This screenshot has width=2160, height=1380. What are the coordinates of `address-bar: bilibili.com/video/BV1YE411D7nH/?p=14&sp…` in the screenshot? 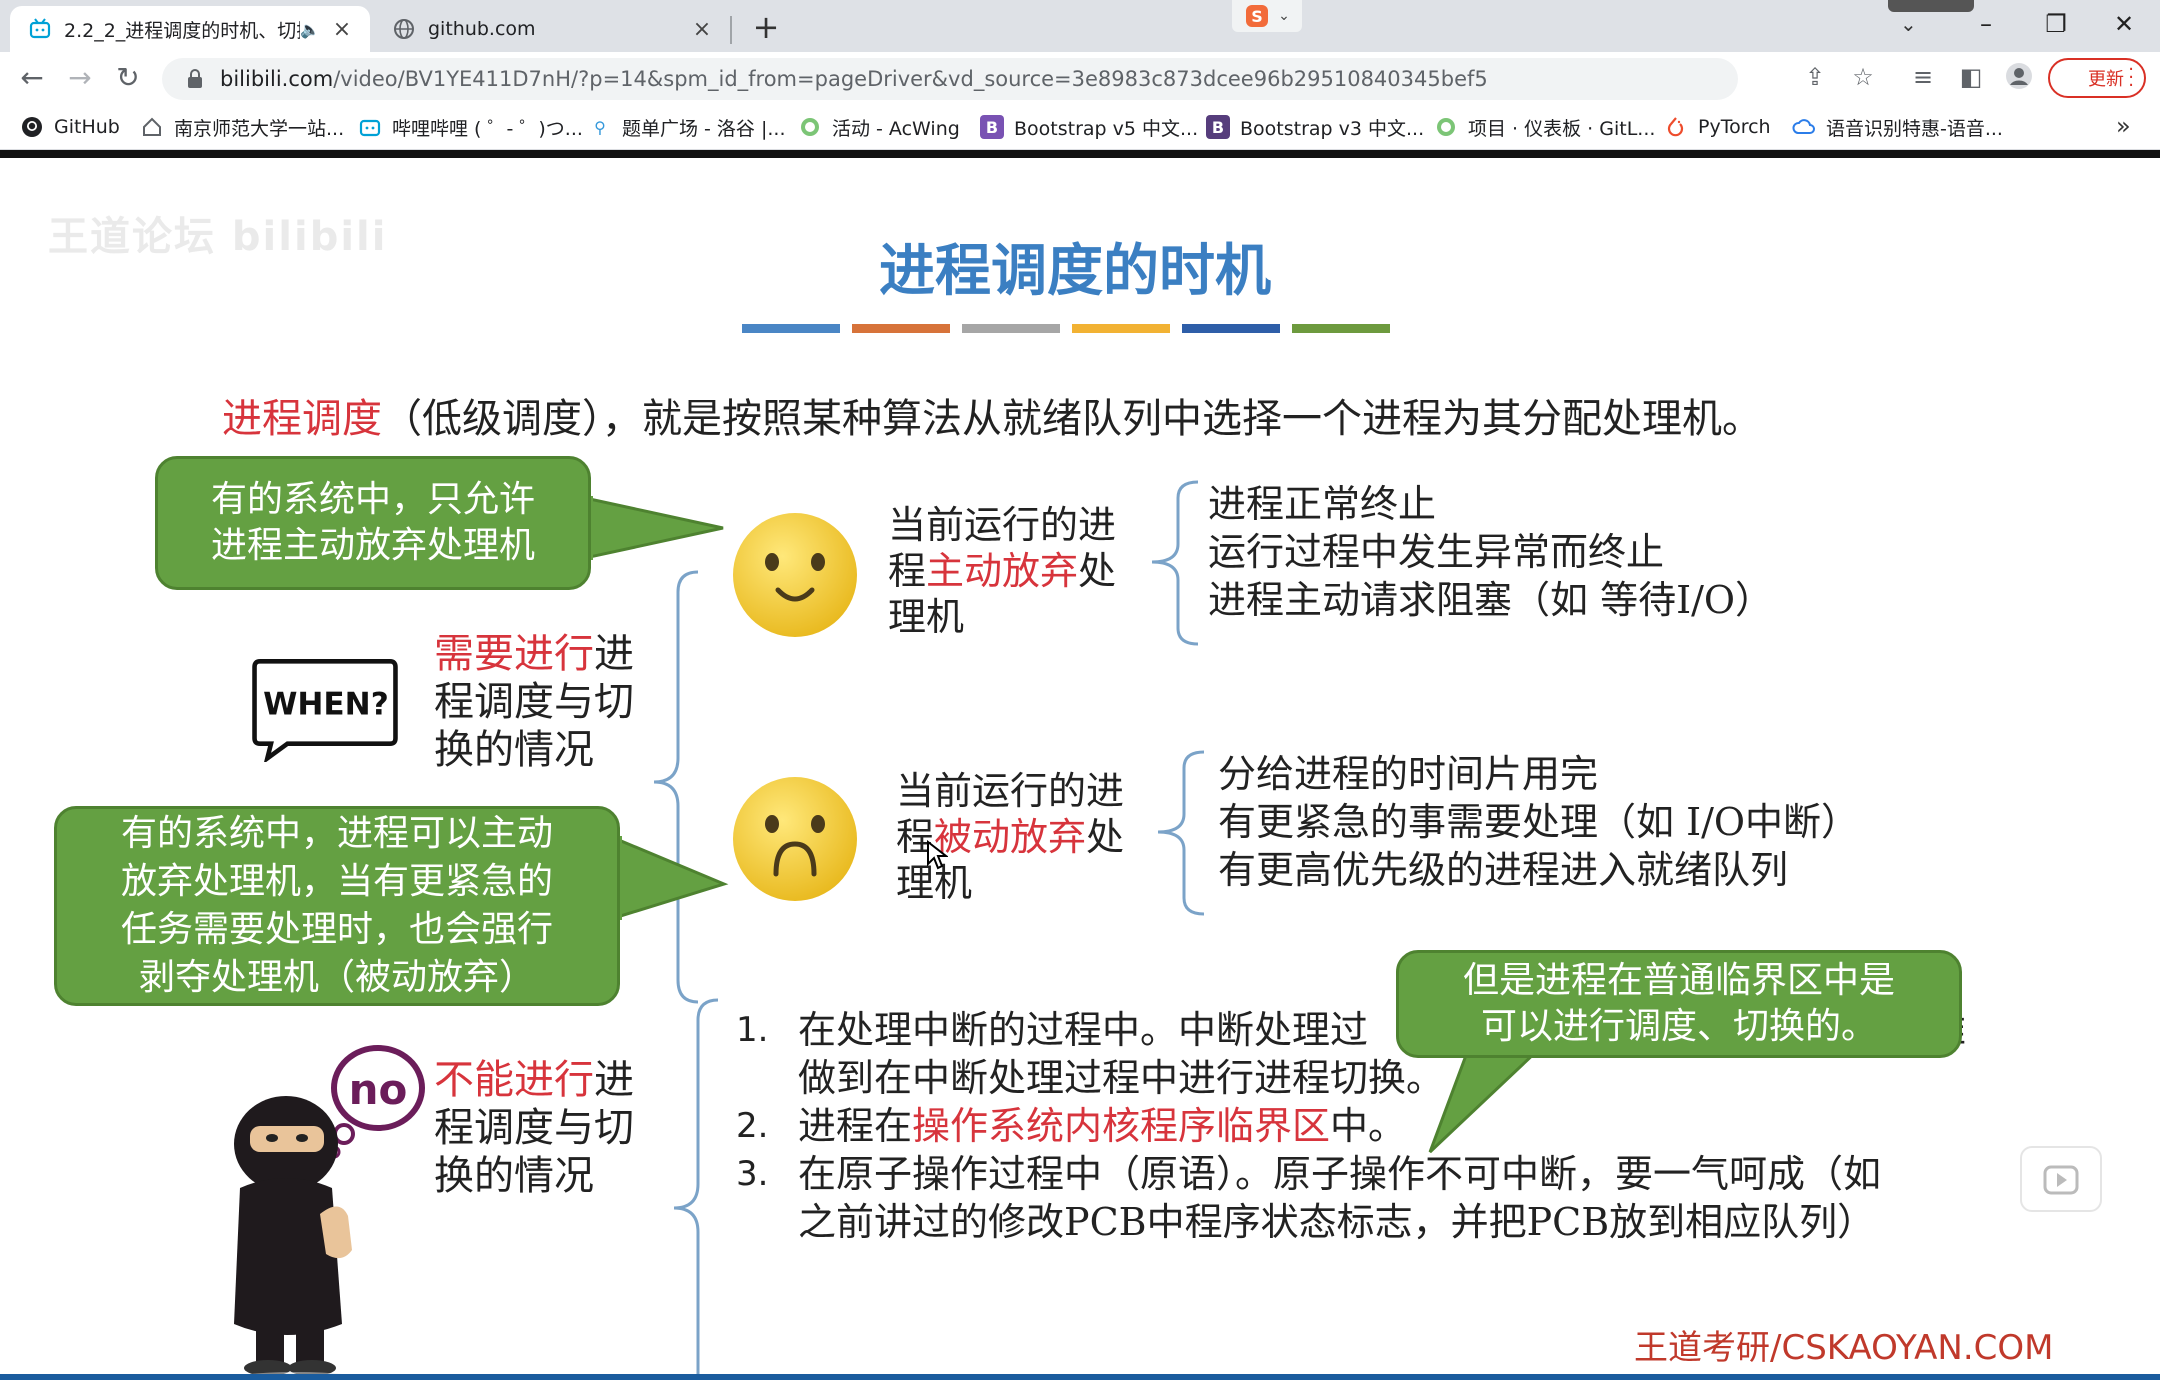 It's located at (950, 79).